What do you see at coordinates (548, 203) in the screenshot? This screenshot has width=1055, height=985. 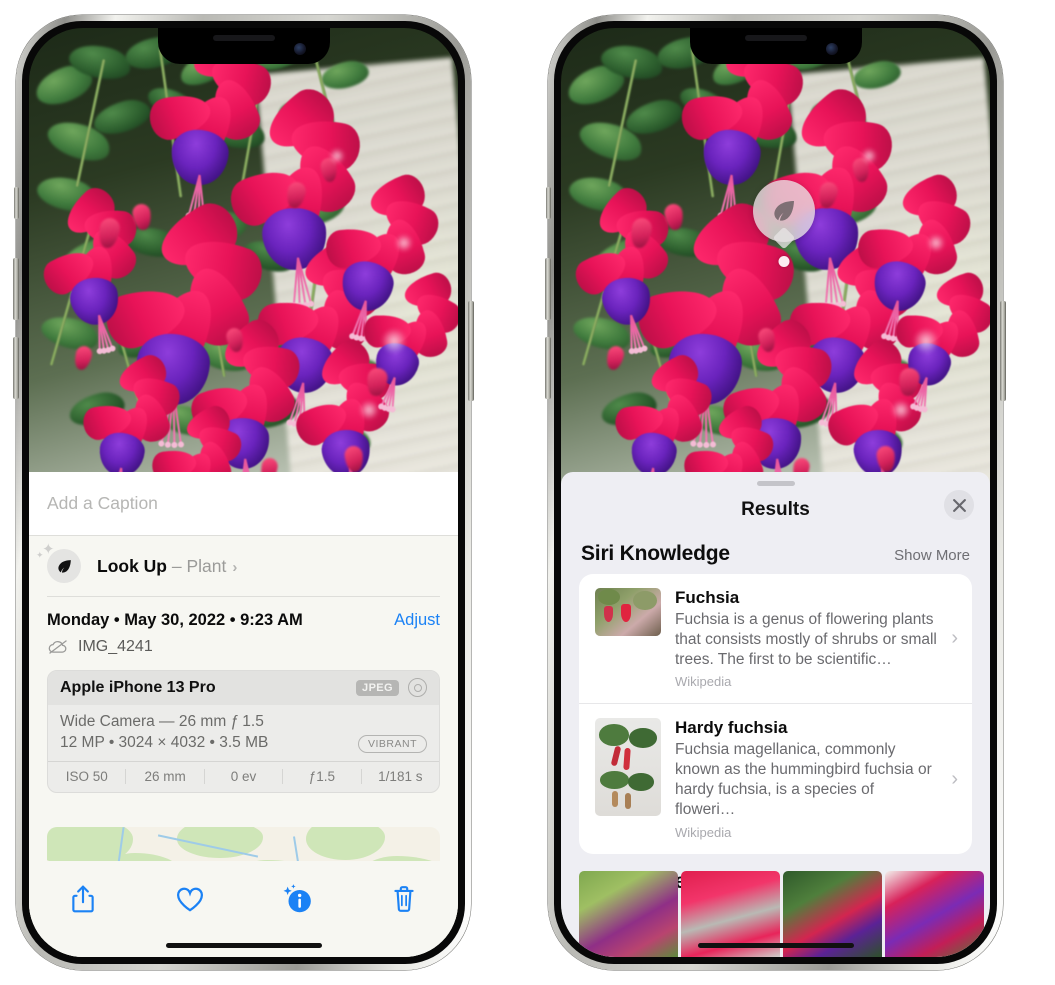 I see `silent-switch-right` at bounding box center [548, 203].